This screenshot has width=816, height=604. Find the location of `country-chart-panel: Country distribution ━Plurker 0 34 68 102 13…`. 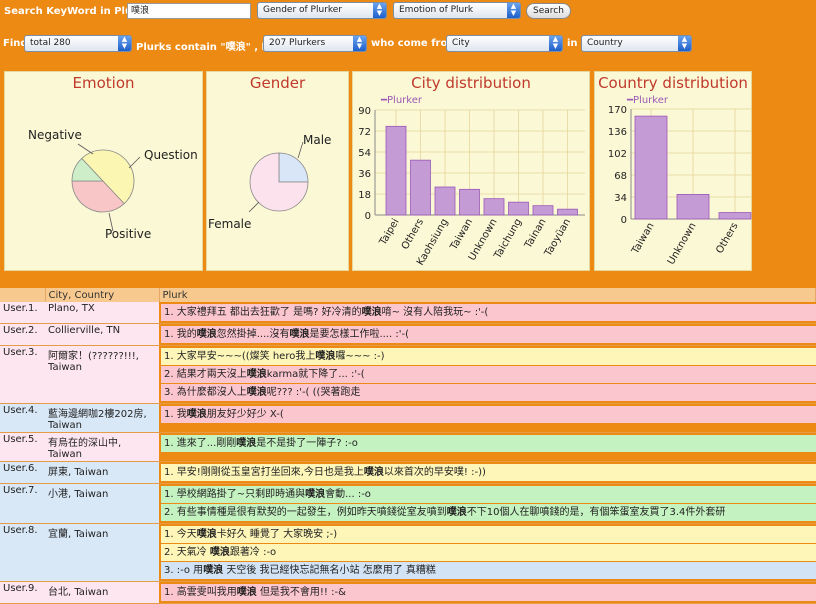

country-chart-panel: Country distribution ━Plurker 0 34 68 102 13… is located at coordinates (673, 171).